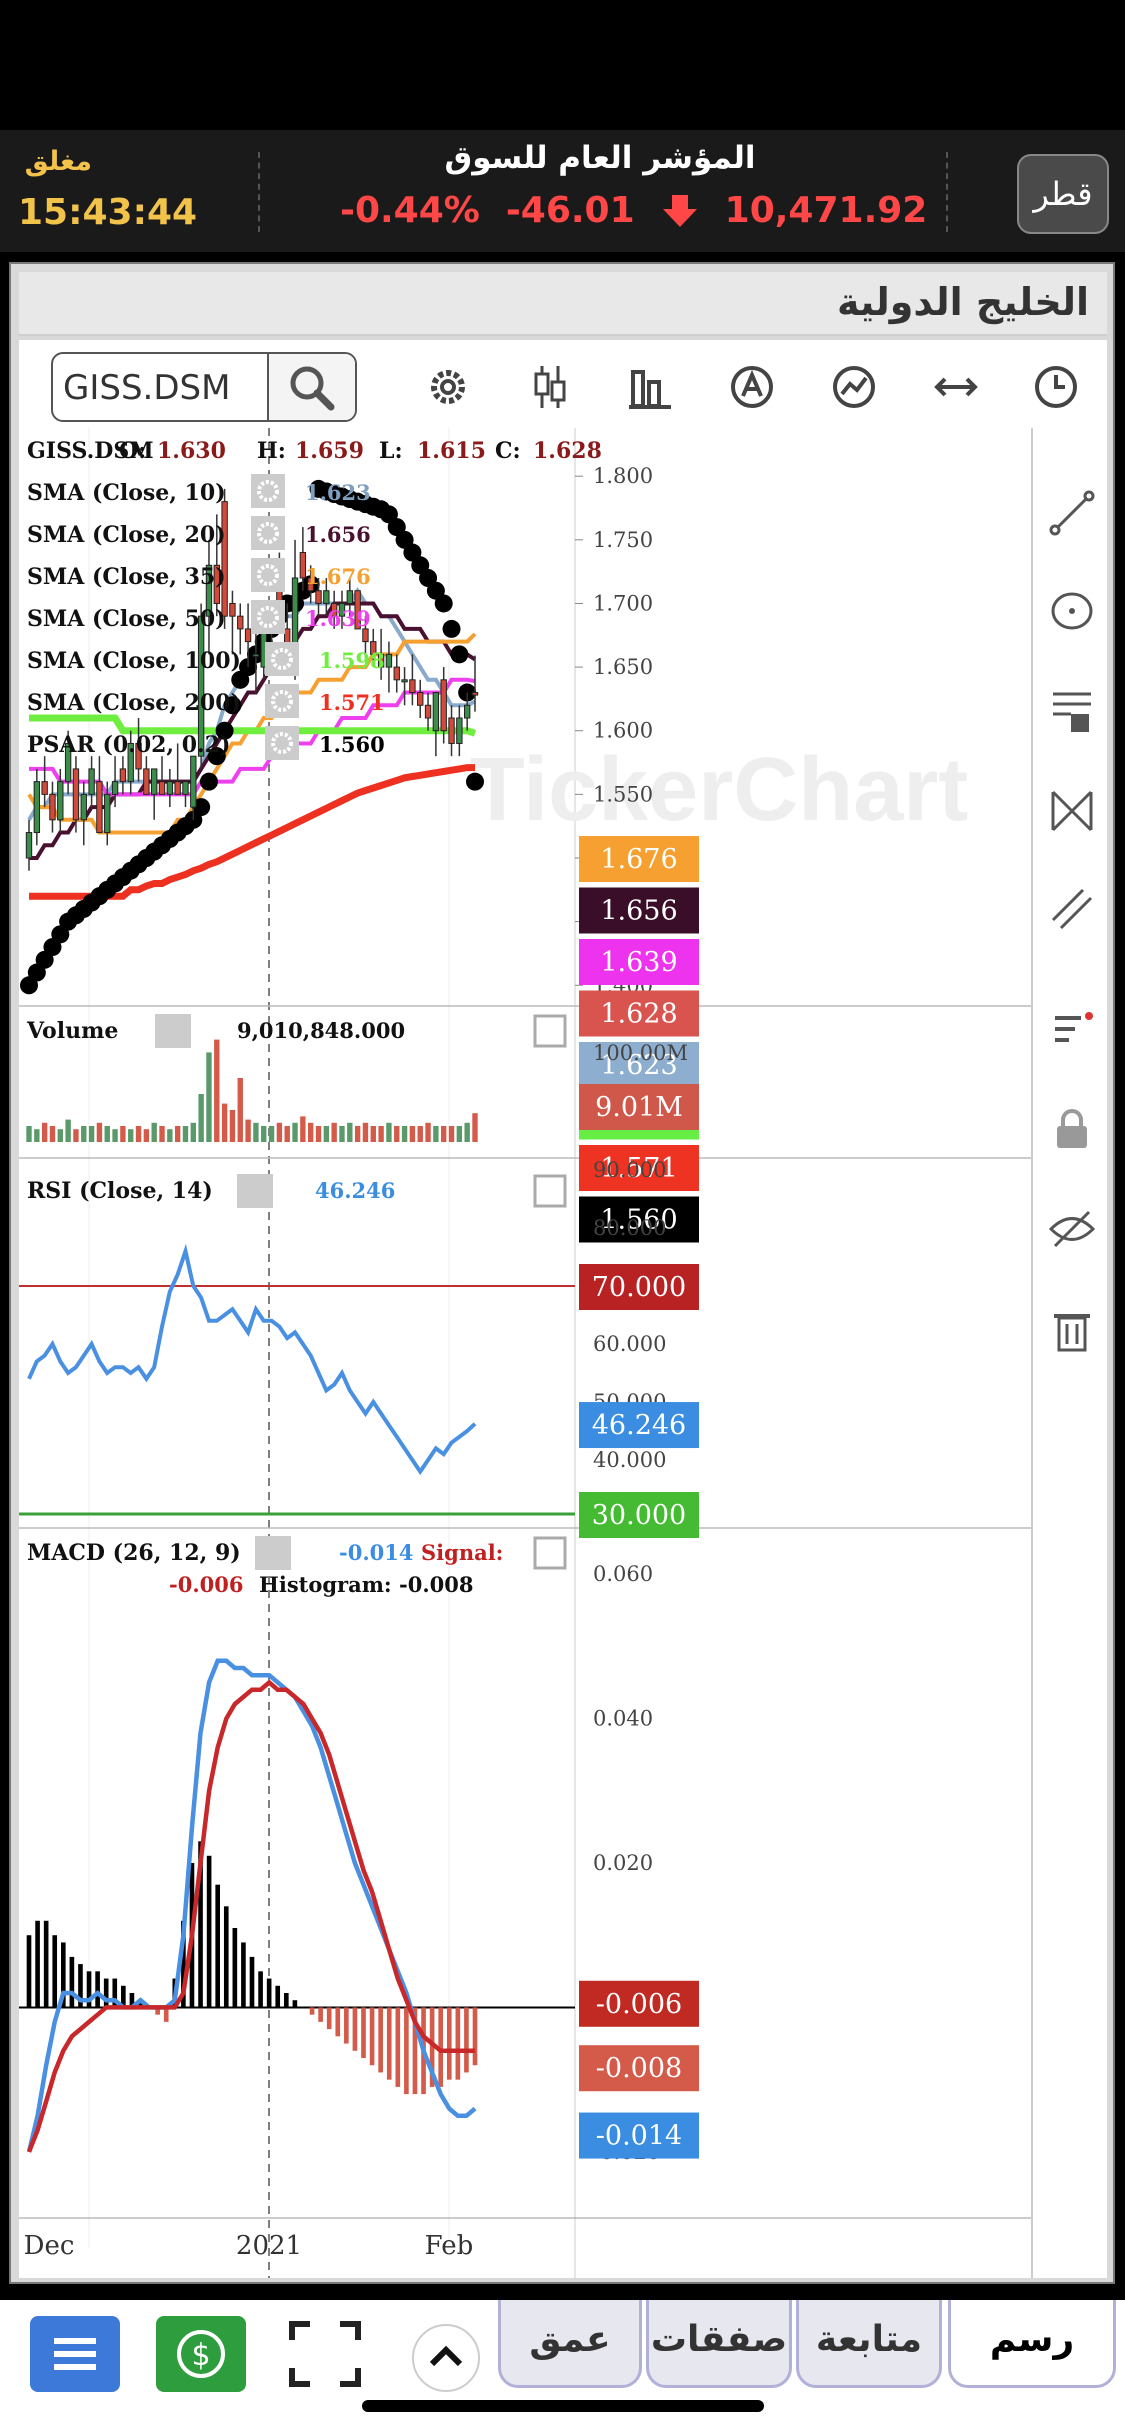  What do you see at coordinates (120, 1191) in the screenshot?
I see `rsi-label: RSI (Close, 14)` at bounding box center [120, 1191].